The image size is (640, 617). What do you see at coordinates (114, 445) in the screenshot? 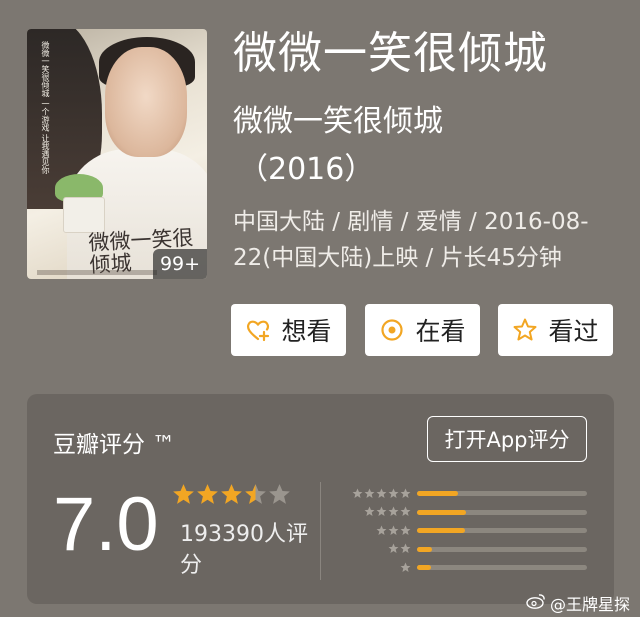
I see `rating-label: 豆瓣评分 ™` at bounding box center [114, 445].